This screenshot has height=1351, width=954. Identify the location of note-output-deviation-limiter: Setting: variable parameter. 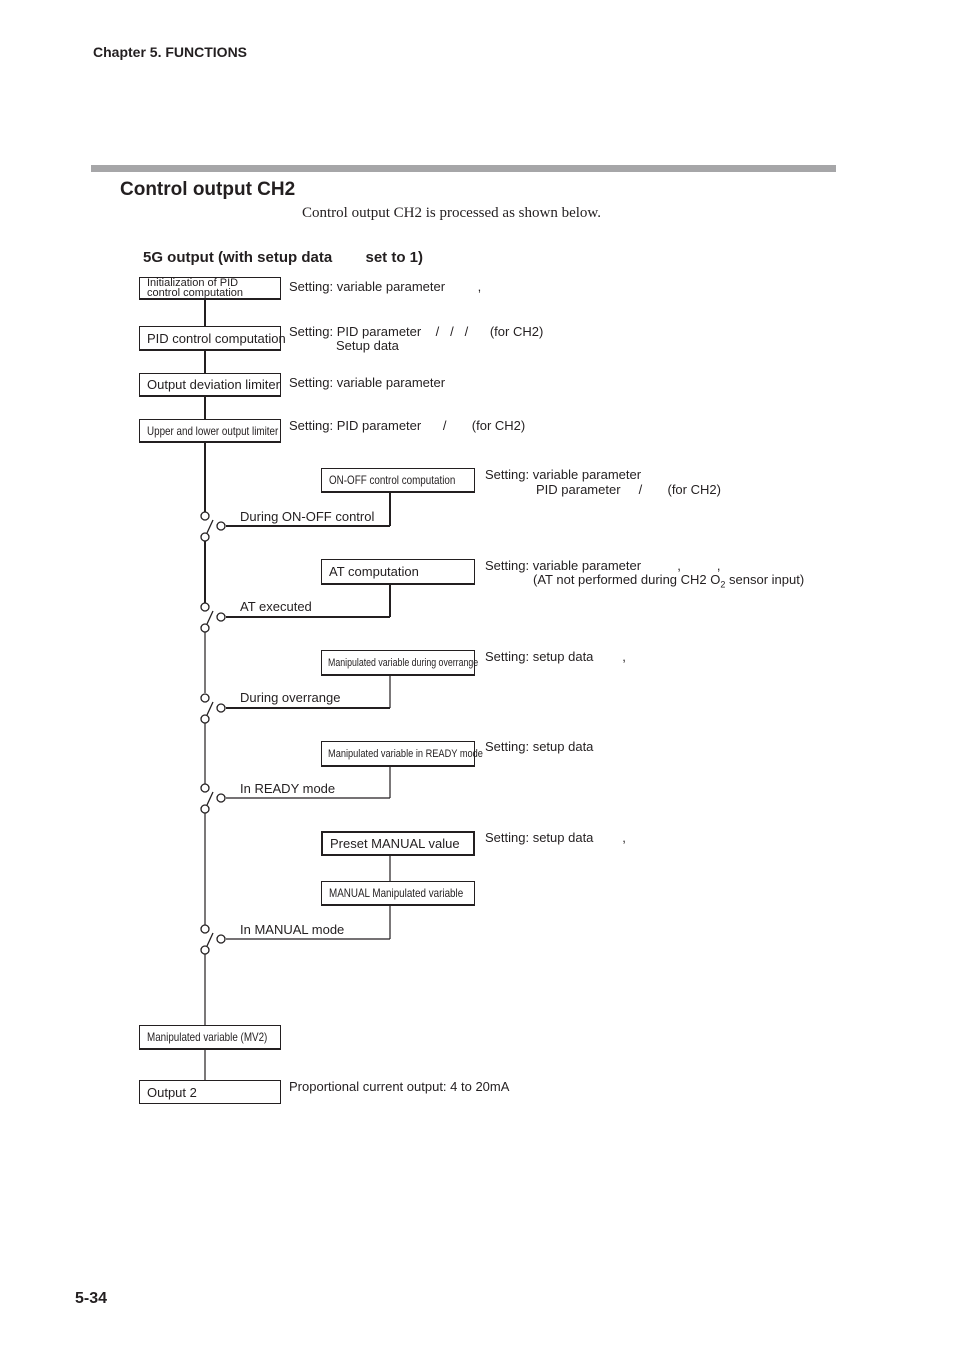
(367, 382).